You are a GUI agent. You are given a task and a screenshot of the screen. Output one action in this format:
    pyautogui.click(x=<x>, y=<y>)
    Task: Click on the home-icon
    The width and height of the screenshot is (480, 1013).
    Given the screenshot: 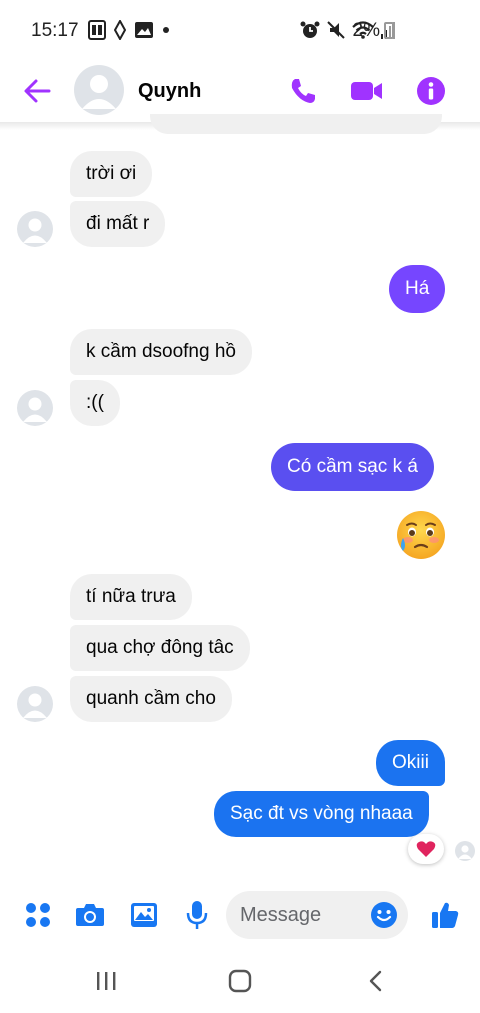 What is the action you would take?
    pyautogui.click(x=240, y=981)
    